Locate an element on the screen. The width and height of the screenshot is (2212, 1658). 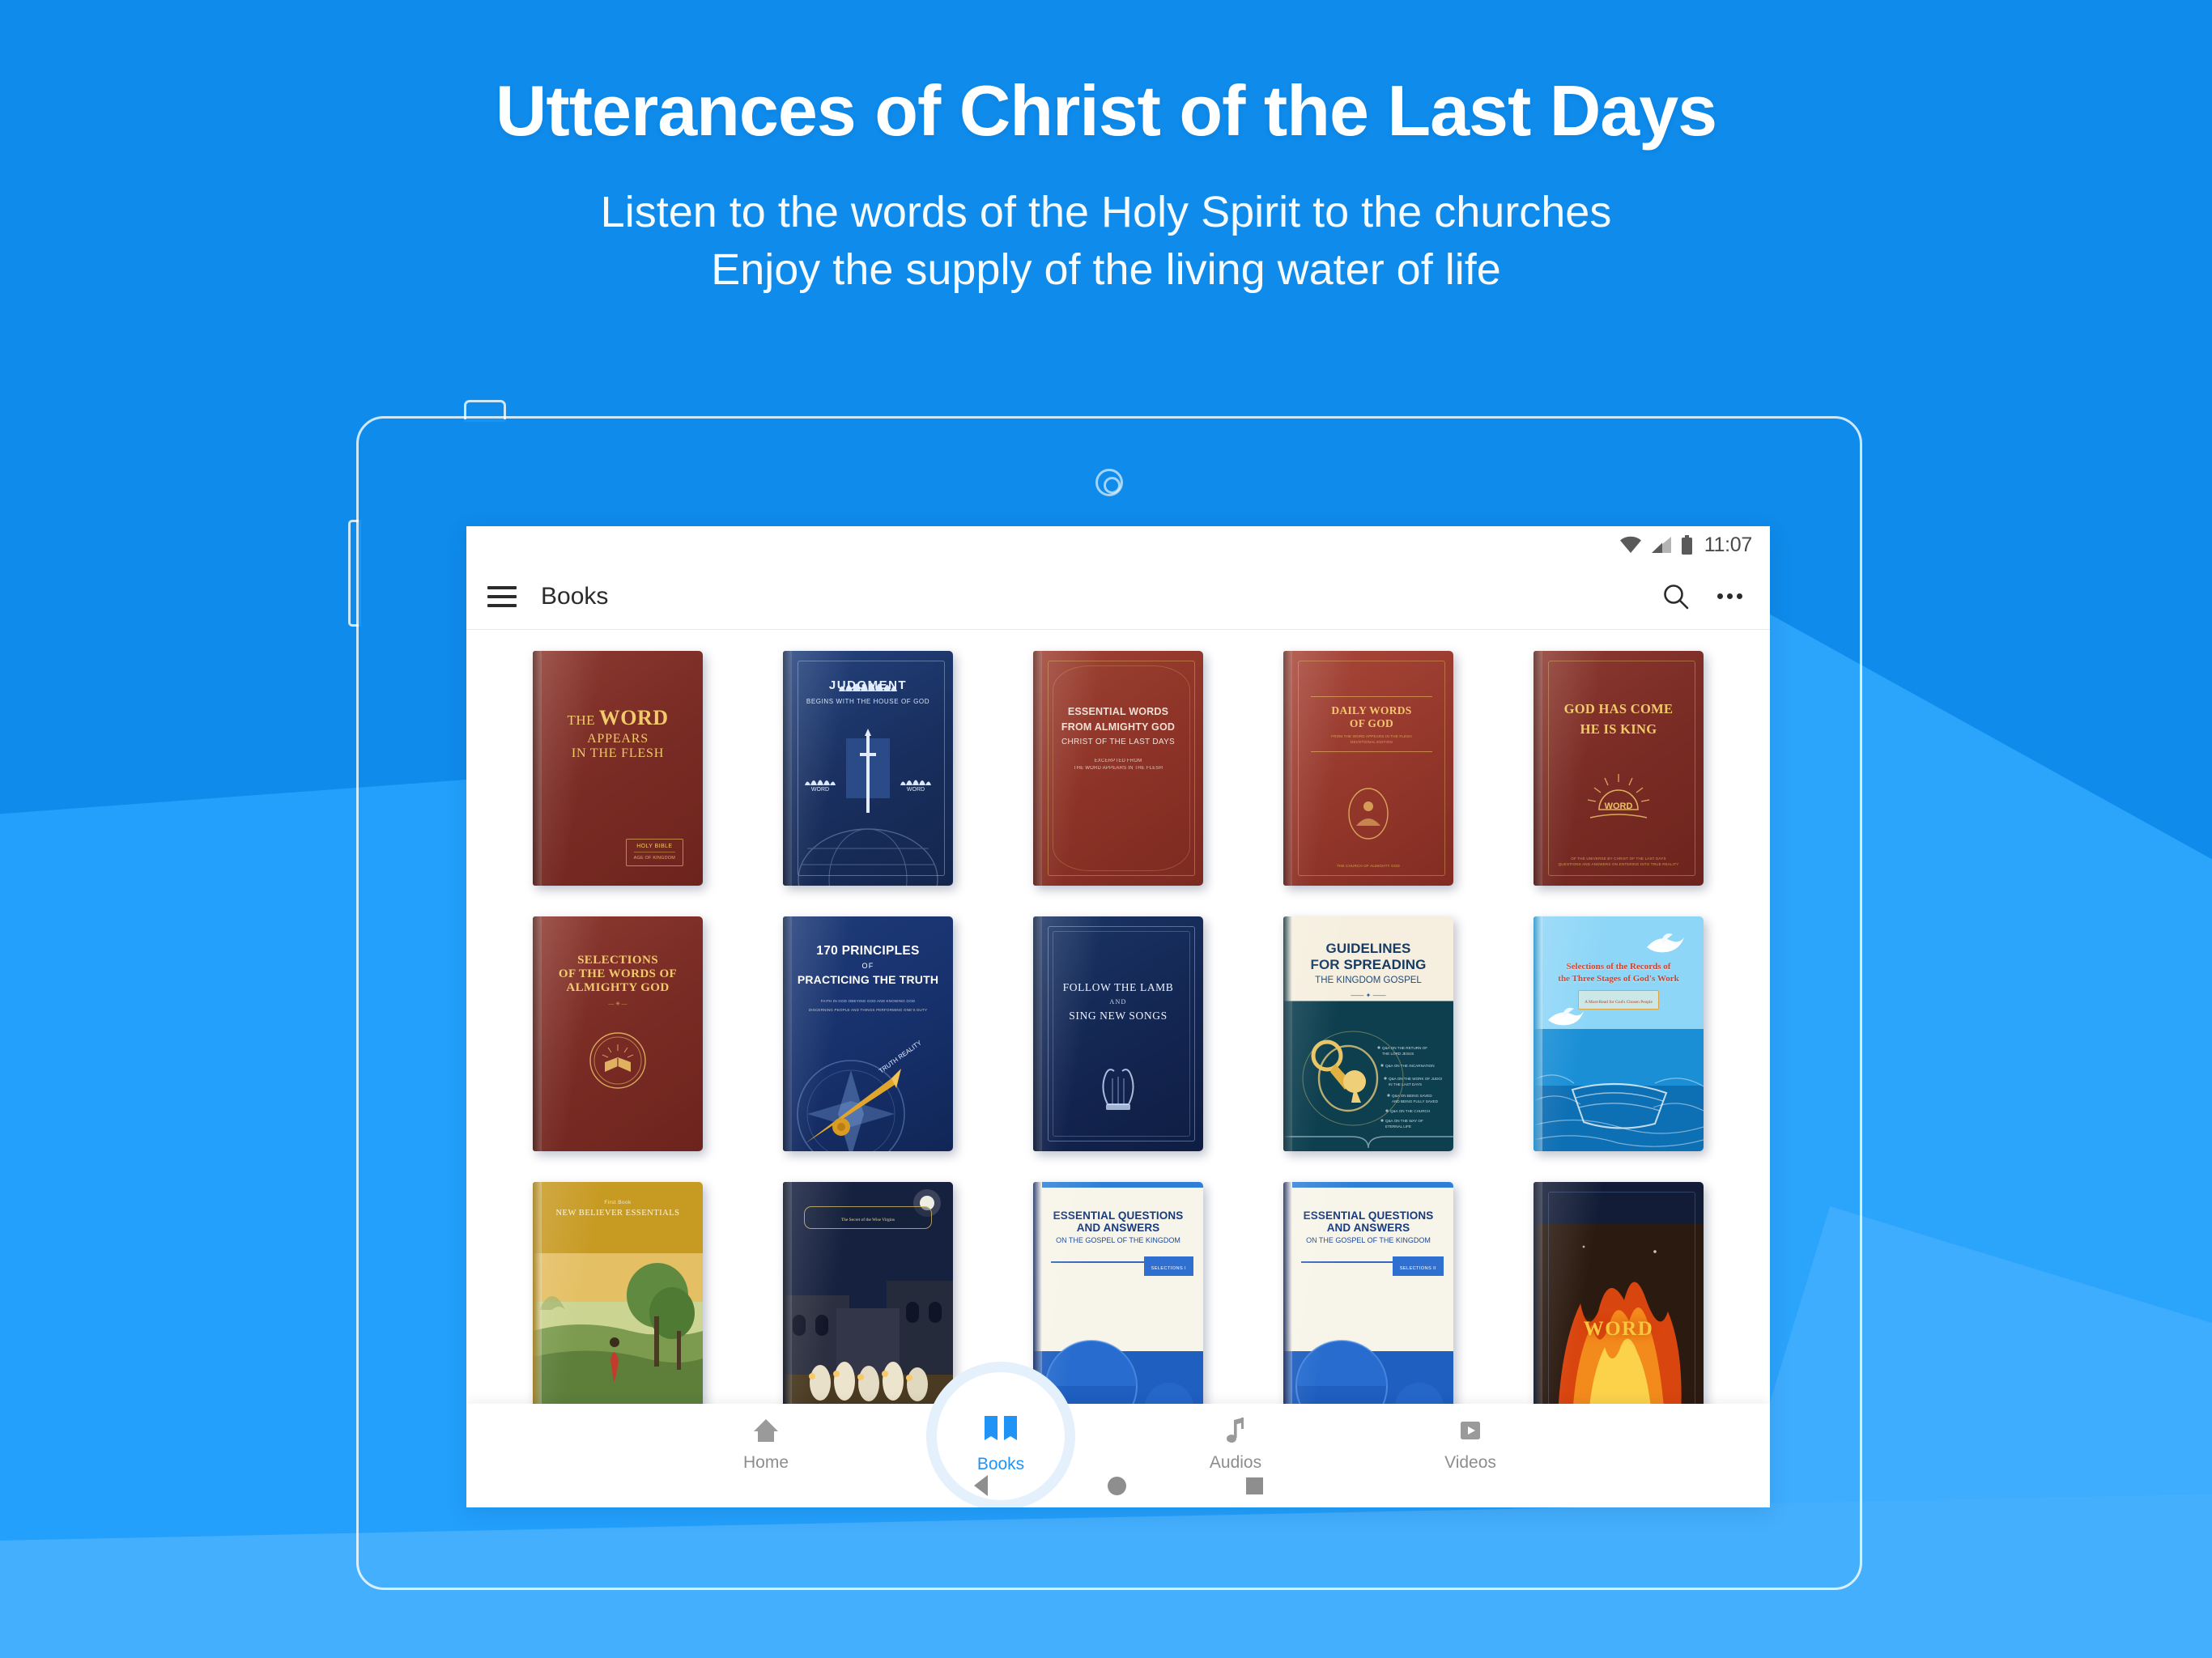
recents-square-icon is located at coordinates (1254, 1485).